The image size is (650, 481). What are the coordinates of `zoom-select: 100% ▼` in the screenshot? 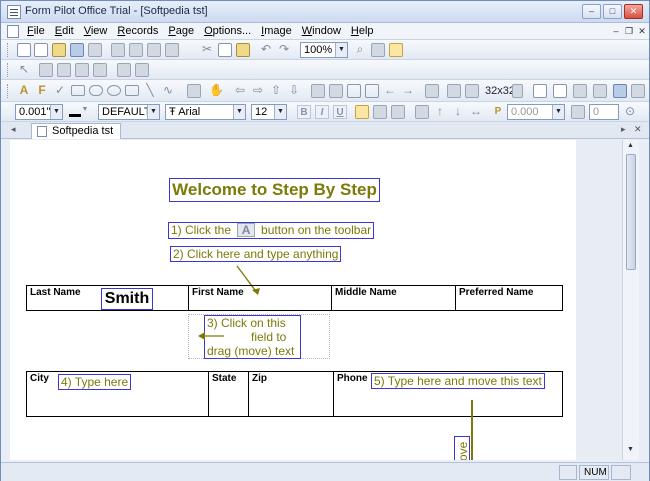 It's located at (324, 50).